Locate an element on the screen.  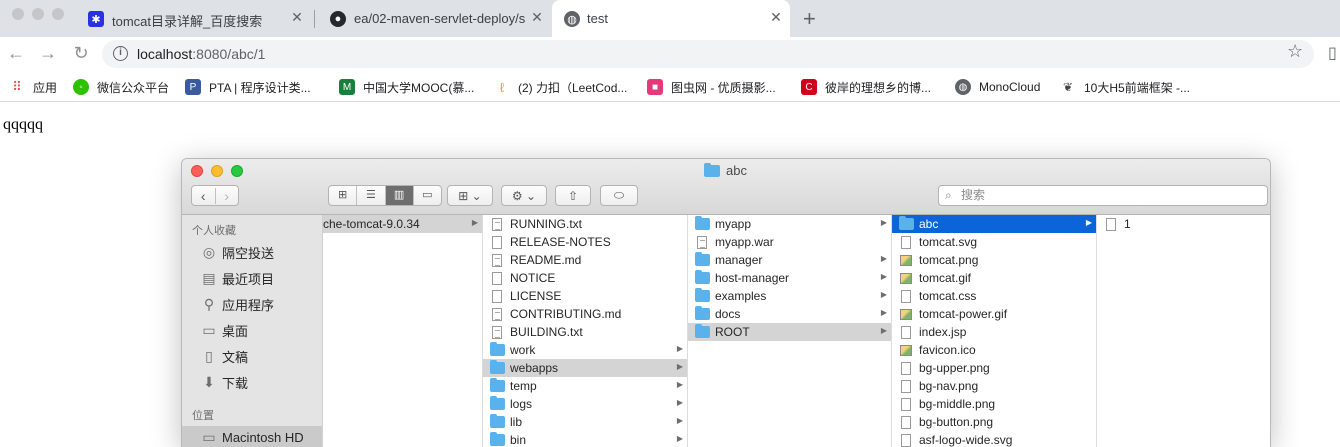
file-row: favicon.ico is located at coordinates (994, 350).